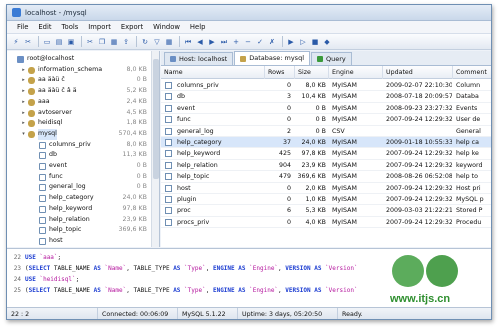 The width and height of the screenshot is (500, 327). I want to click on collapse-icon: ▾, so click(23, 134).